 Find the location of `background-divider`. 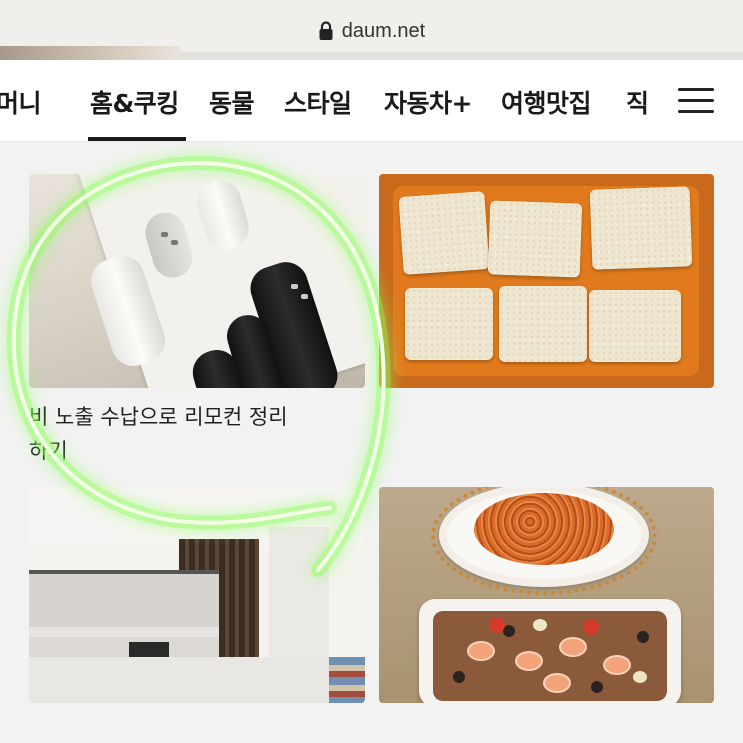

background-divider is located at coordinates (461, 56).